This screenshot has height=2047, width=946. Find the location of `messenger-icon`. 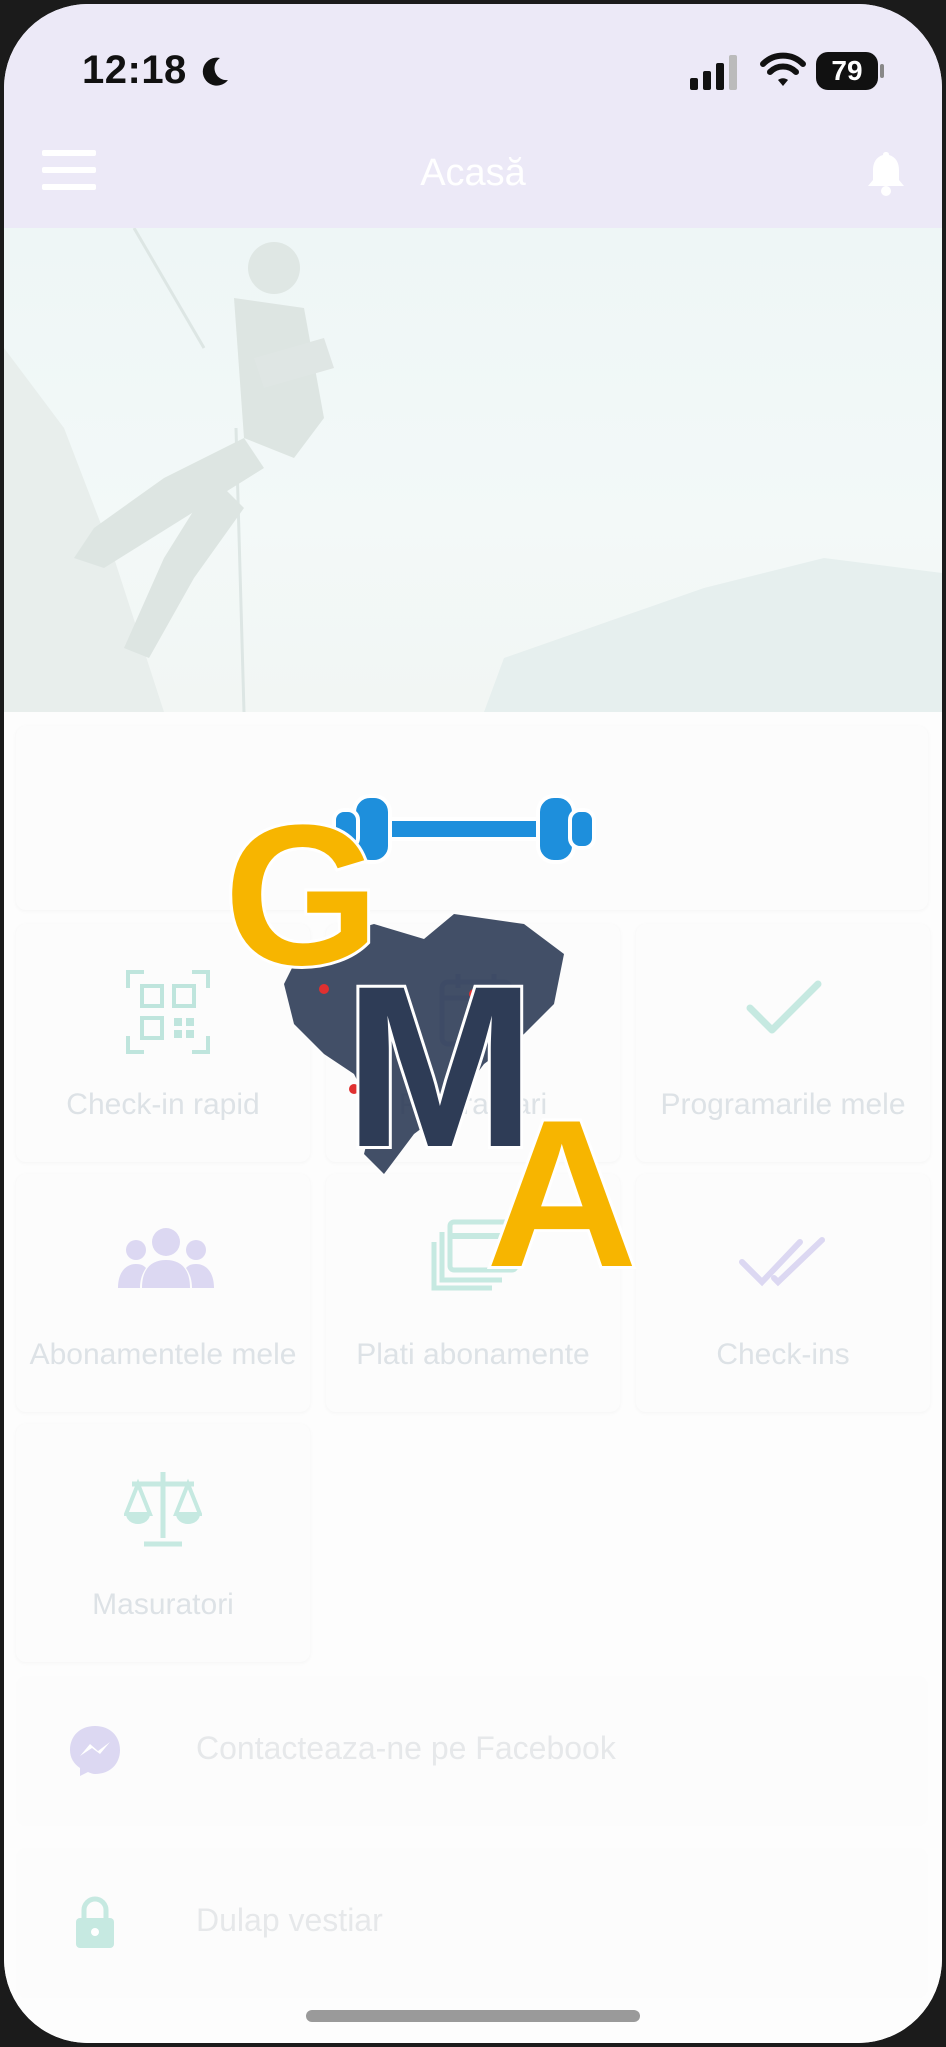

messenger-icon is located at coordinates (95, 1751).